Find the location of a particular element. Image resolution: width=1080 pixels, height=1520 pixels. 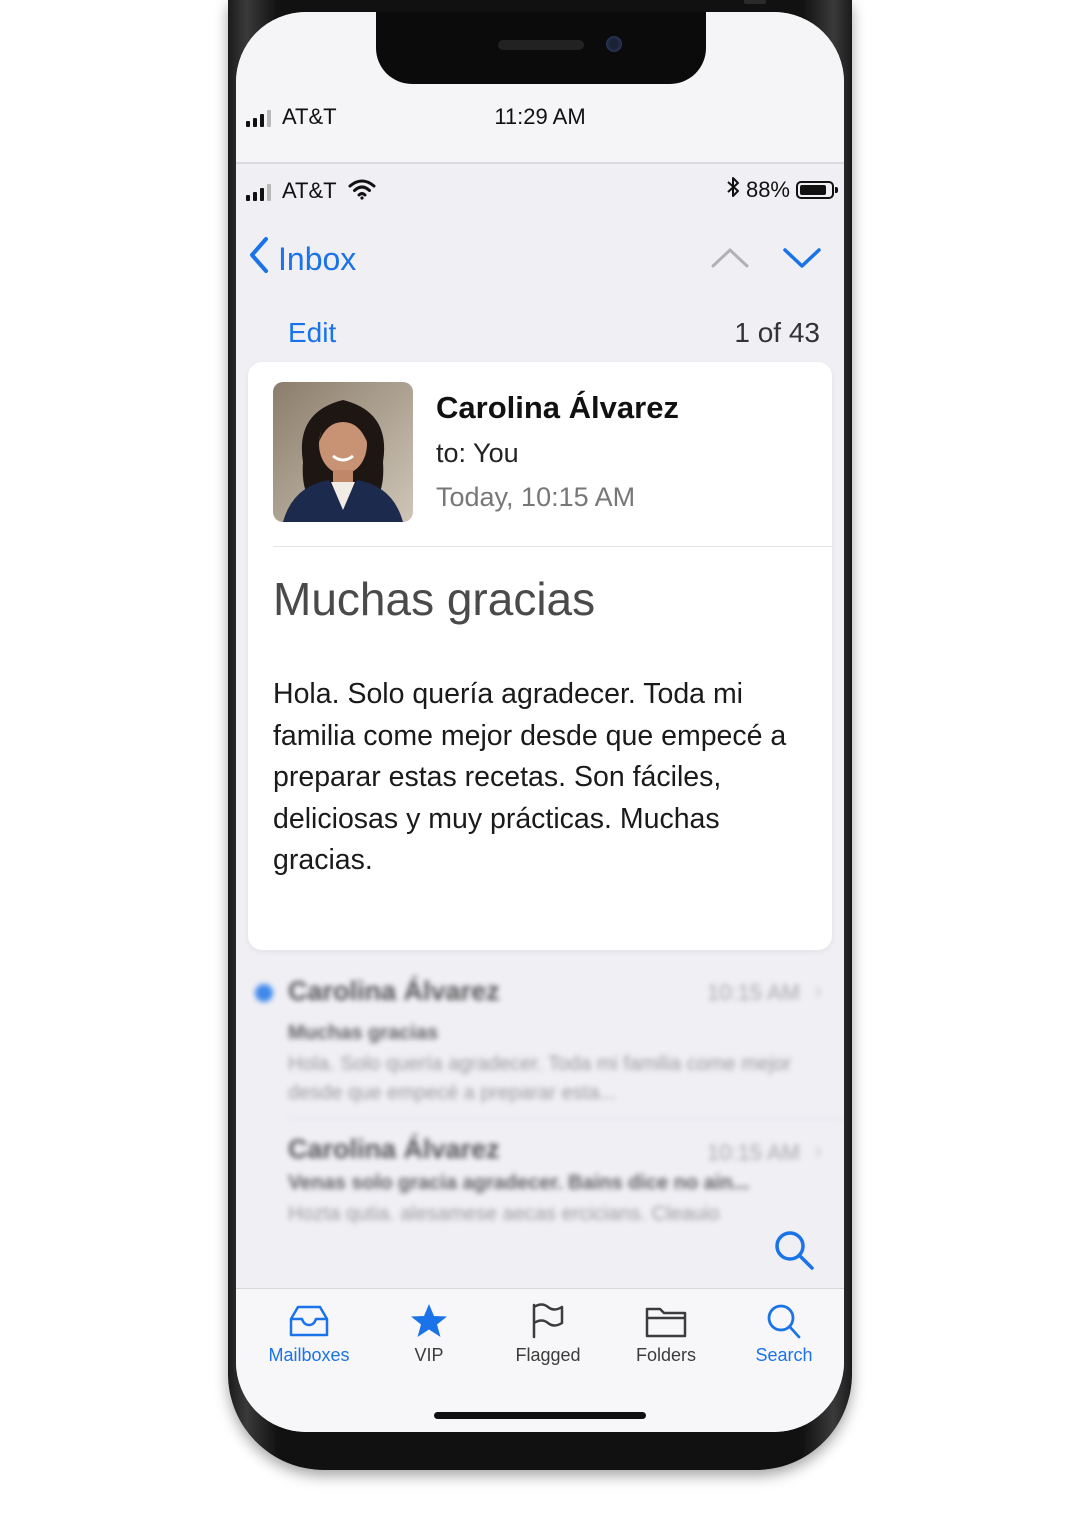

recipient-line: to: You is located at coordinates (477, 453).